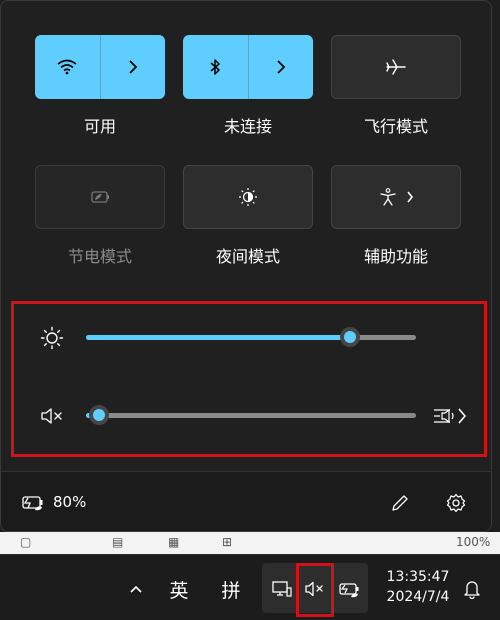 The width and height of the screenshot is (500, 620). I want to click on battery-percentage: 80%, so click(70, 502).